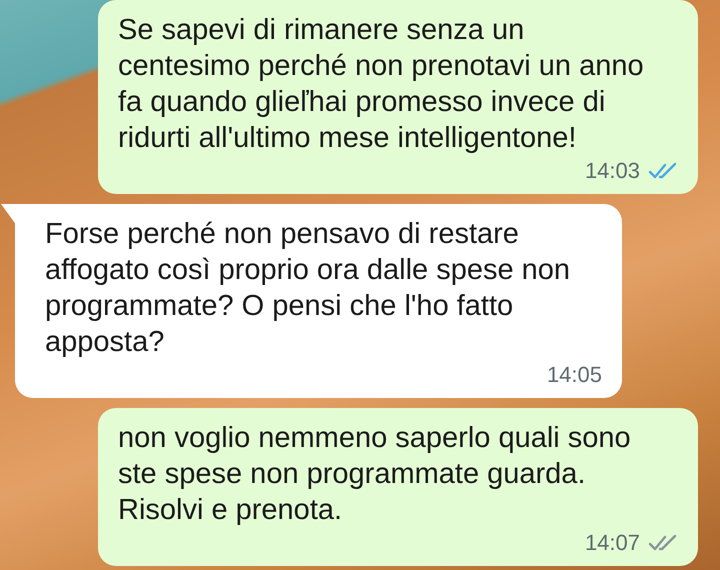 The image size is (720, 570). I want to click on message-time: 14:07, so click(612, 543).